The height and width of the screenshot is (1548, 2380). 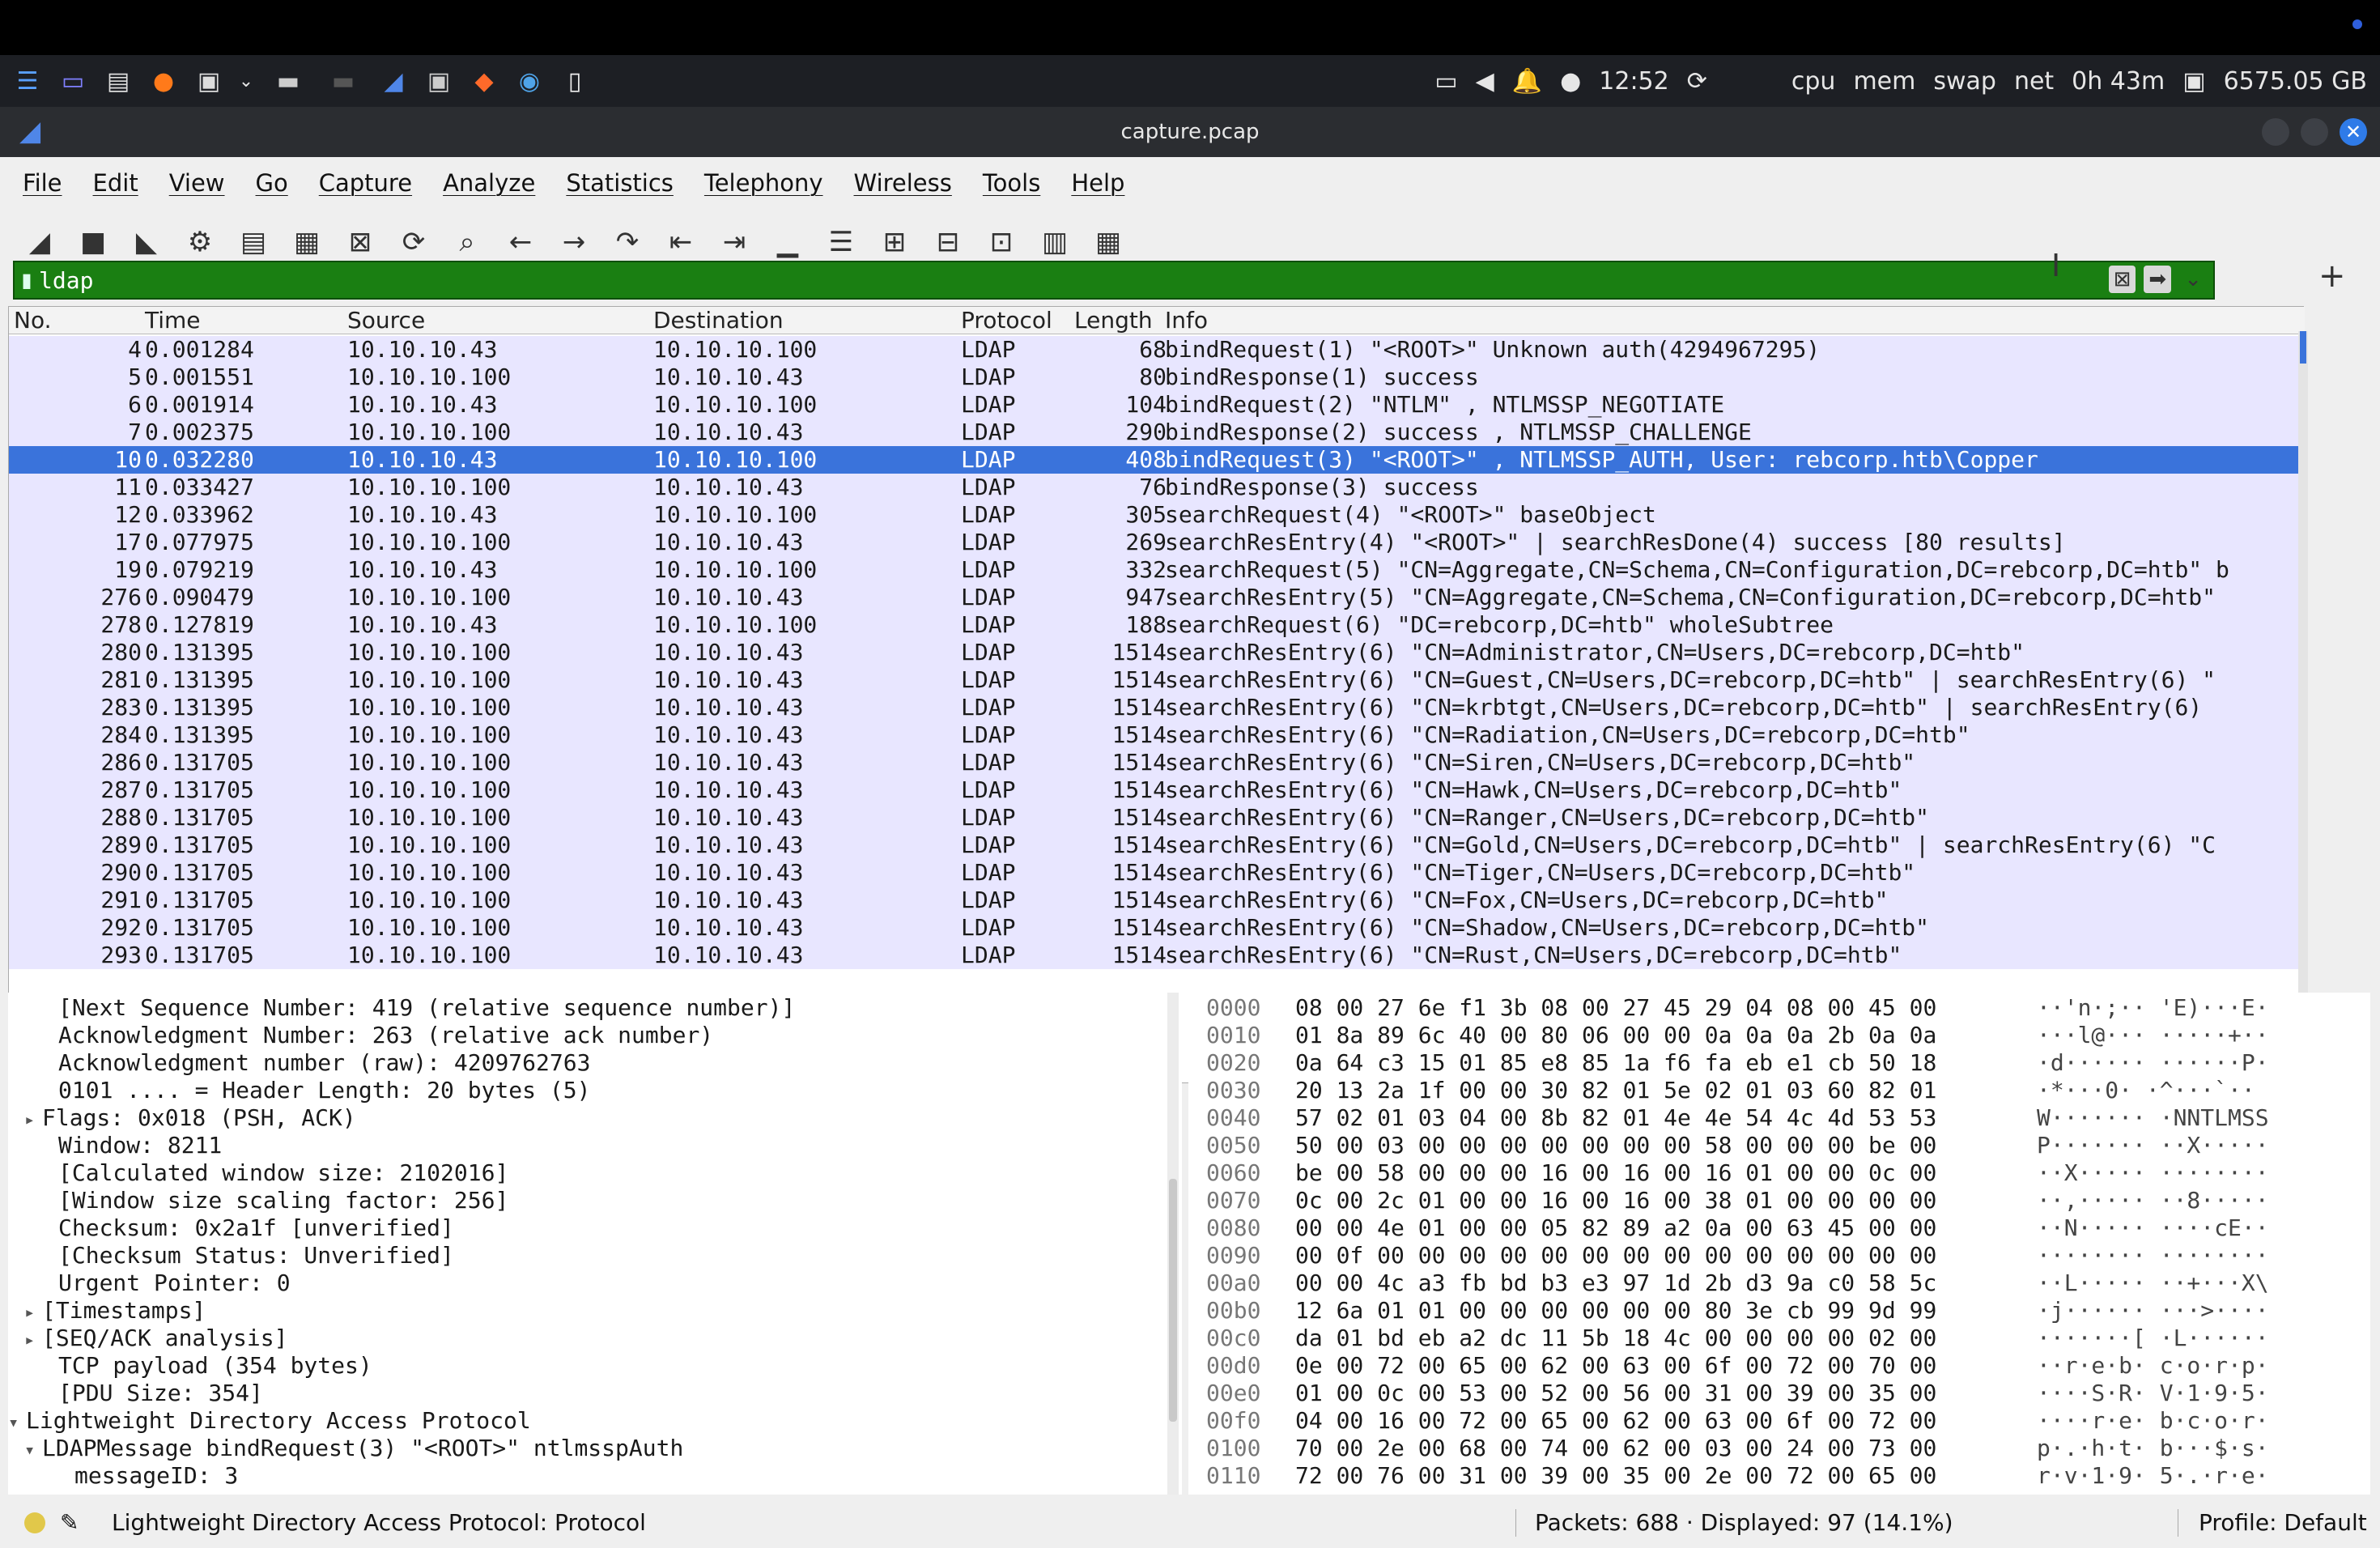 What do you see at coordinates (146, 242) in the screenshot?
I see `restart-icon: ◣` at bounding box center [146, 242].